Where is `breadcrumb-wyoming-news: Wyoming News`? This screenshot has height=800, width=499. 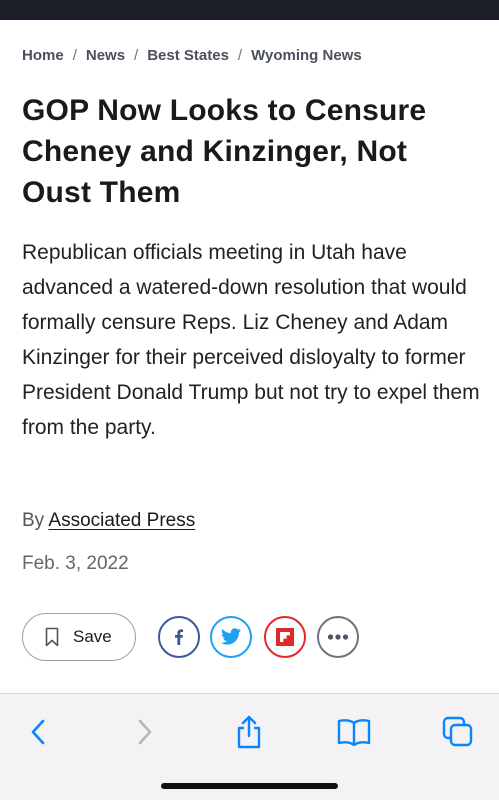 breadcrumb-wyoming-news: Wyoming News is located at coordinates (306, 55).